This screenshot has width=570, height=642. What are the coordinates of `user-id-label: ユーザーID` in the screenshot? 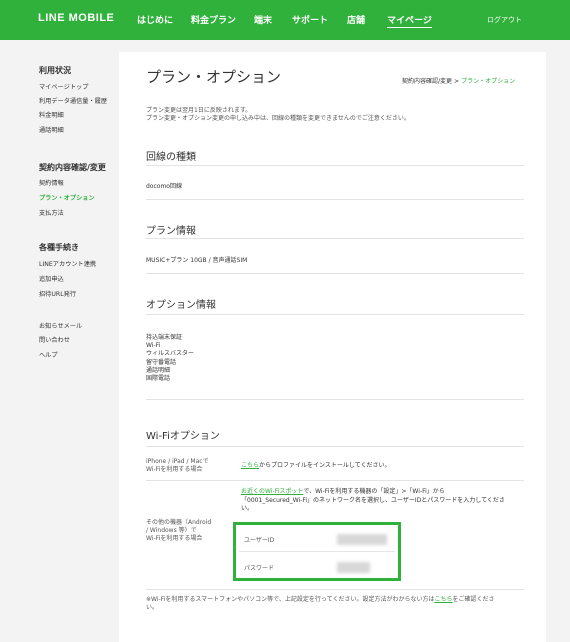 It's located at (259, 540).